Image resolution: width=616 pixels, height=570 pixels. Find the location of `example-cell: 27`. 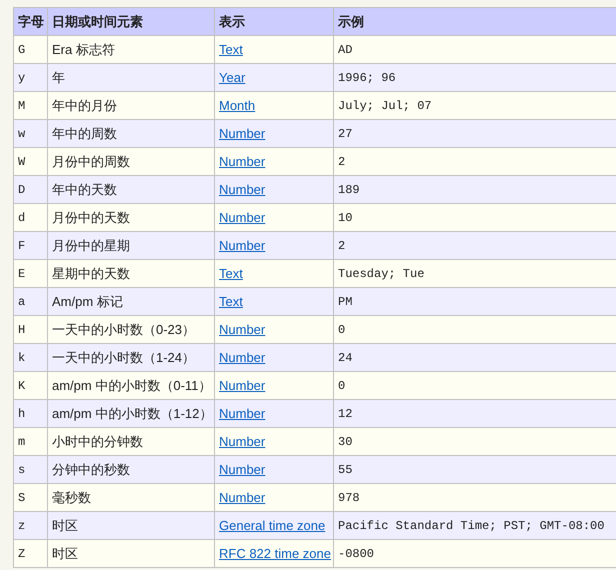

example-cell: 27 is located at coordinates (475, 134).